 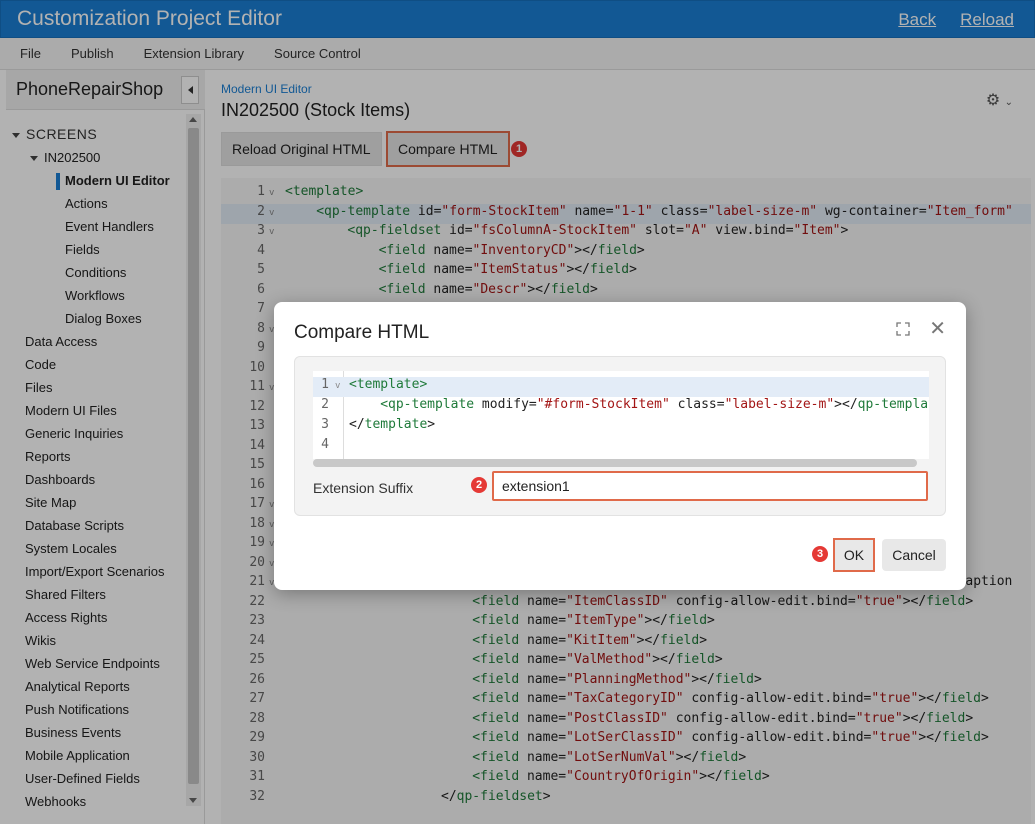 I want to click on cancel-button: Cancel, so click(x=914, y=555).